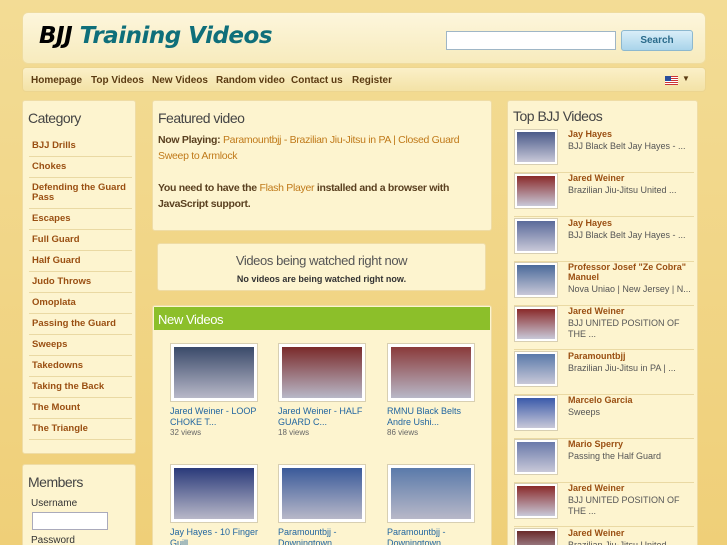  Describe the element at coordinates (80, 219) in the screenshot. I see `category-item: Escapes` at that location.